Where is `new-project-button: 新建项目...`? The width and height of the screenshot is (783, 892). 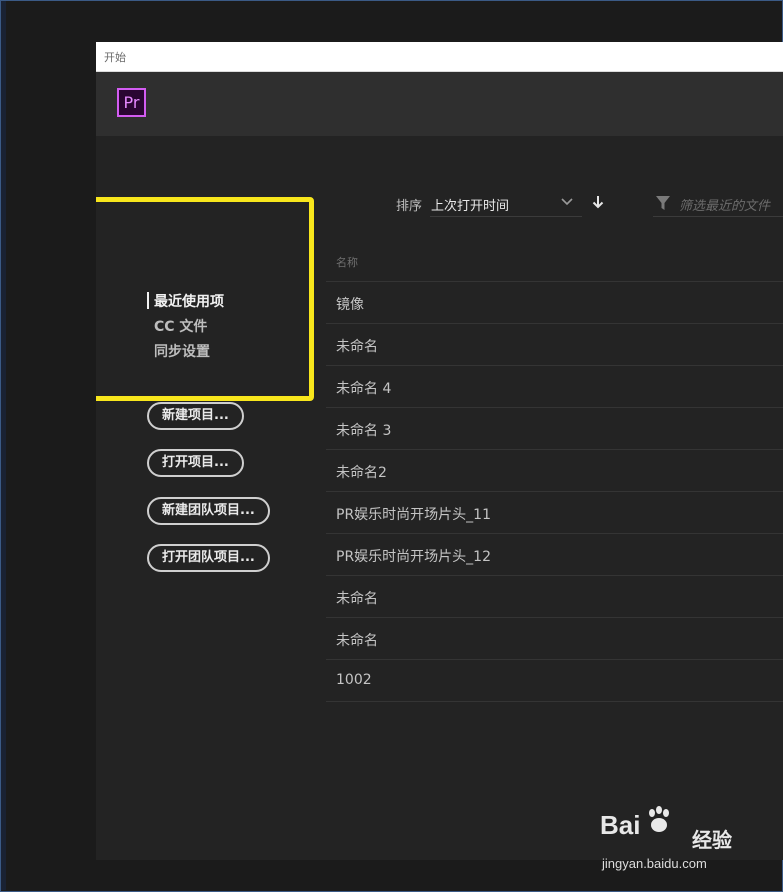 new-project-button: 新建项目... is located at coordinates (195, 416).